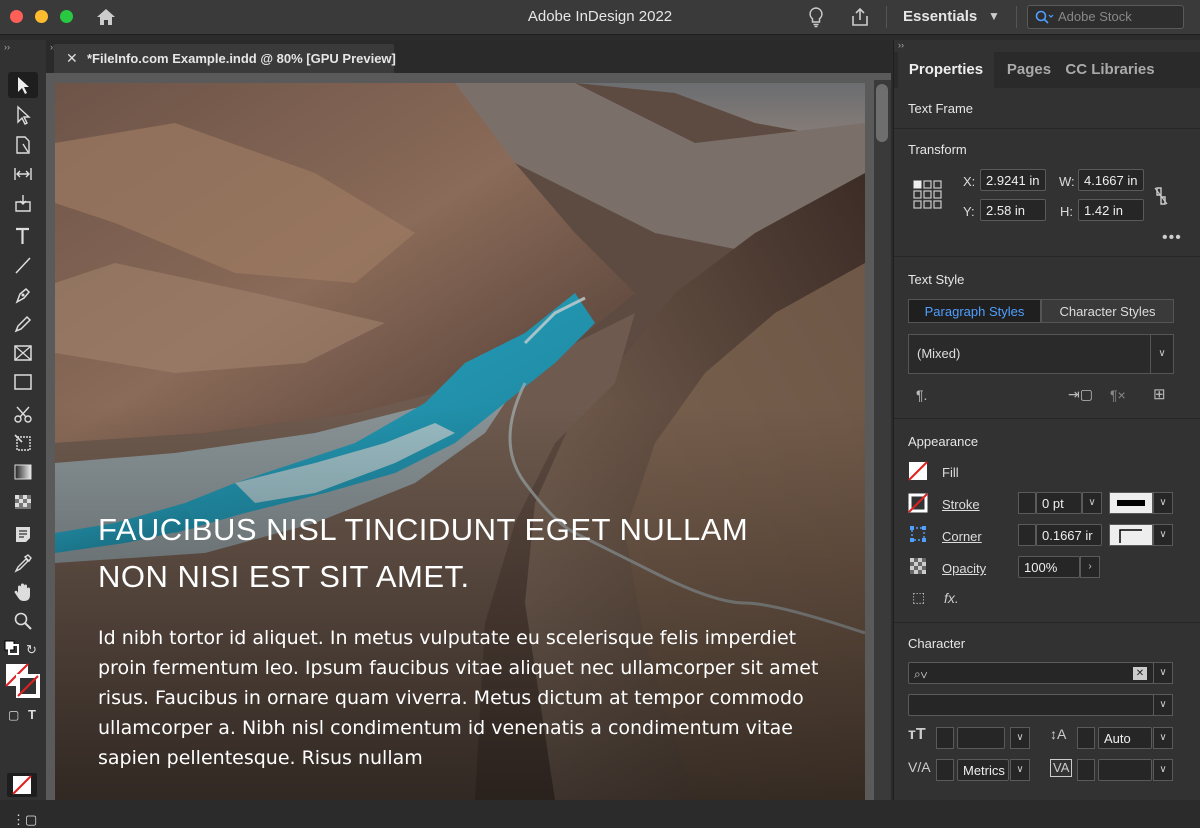 The height and width of the screenshot is (828, 1200). What do you see at coordinates (918, 471) in the screenshot?
I see `fill-swatch-icon` at bounding box center [918, 471].